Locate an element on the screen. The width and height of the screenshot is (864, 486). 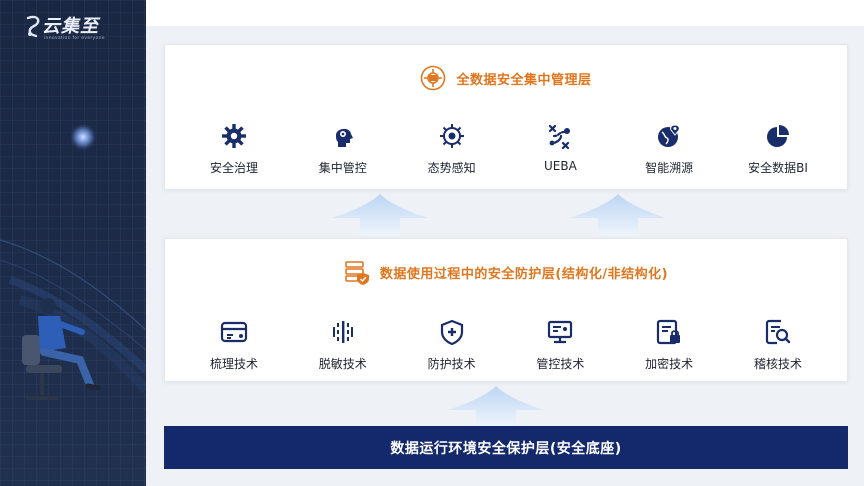
up-arrow-right is located at coordinates (618, 215).